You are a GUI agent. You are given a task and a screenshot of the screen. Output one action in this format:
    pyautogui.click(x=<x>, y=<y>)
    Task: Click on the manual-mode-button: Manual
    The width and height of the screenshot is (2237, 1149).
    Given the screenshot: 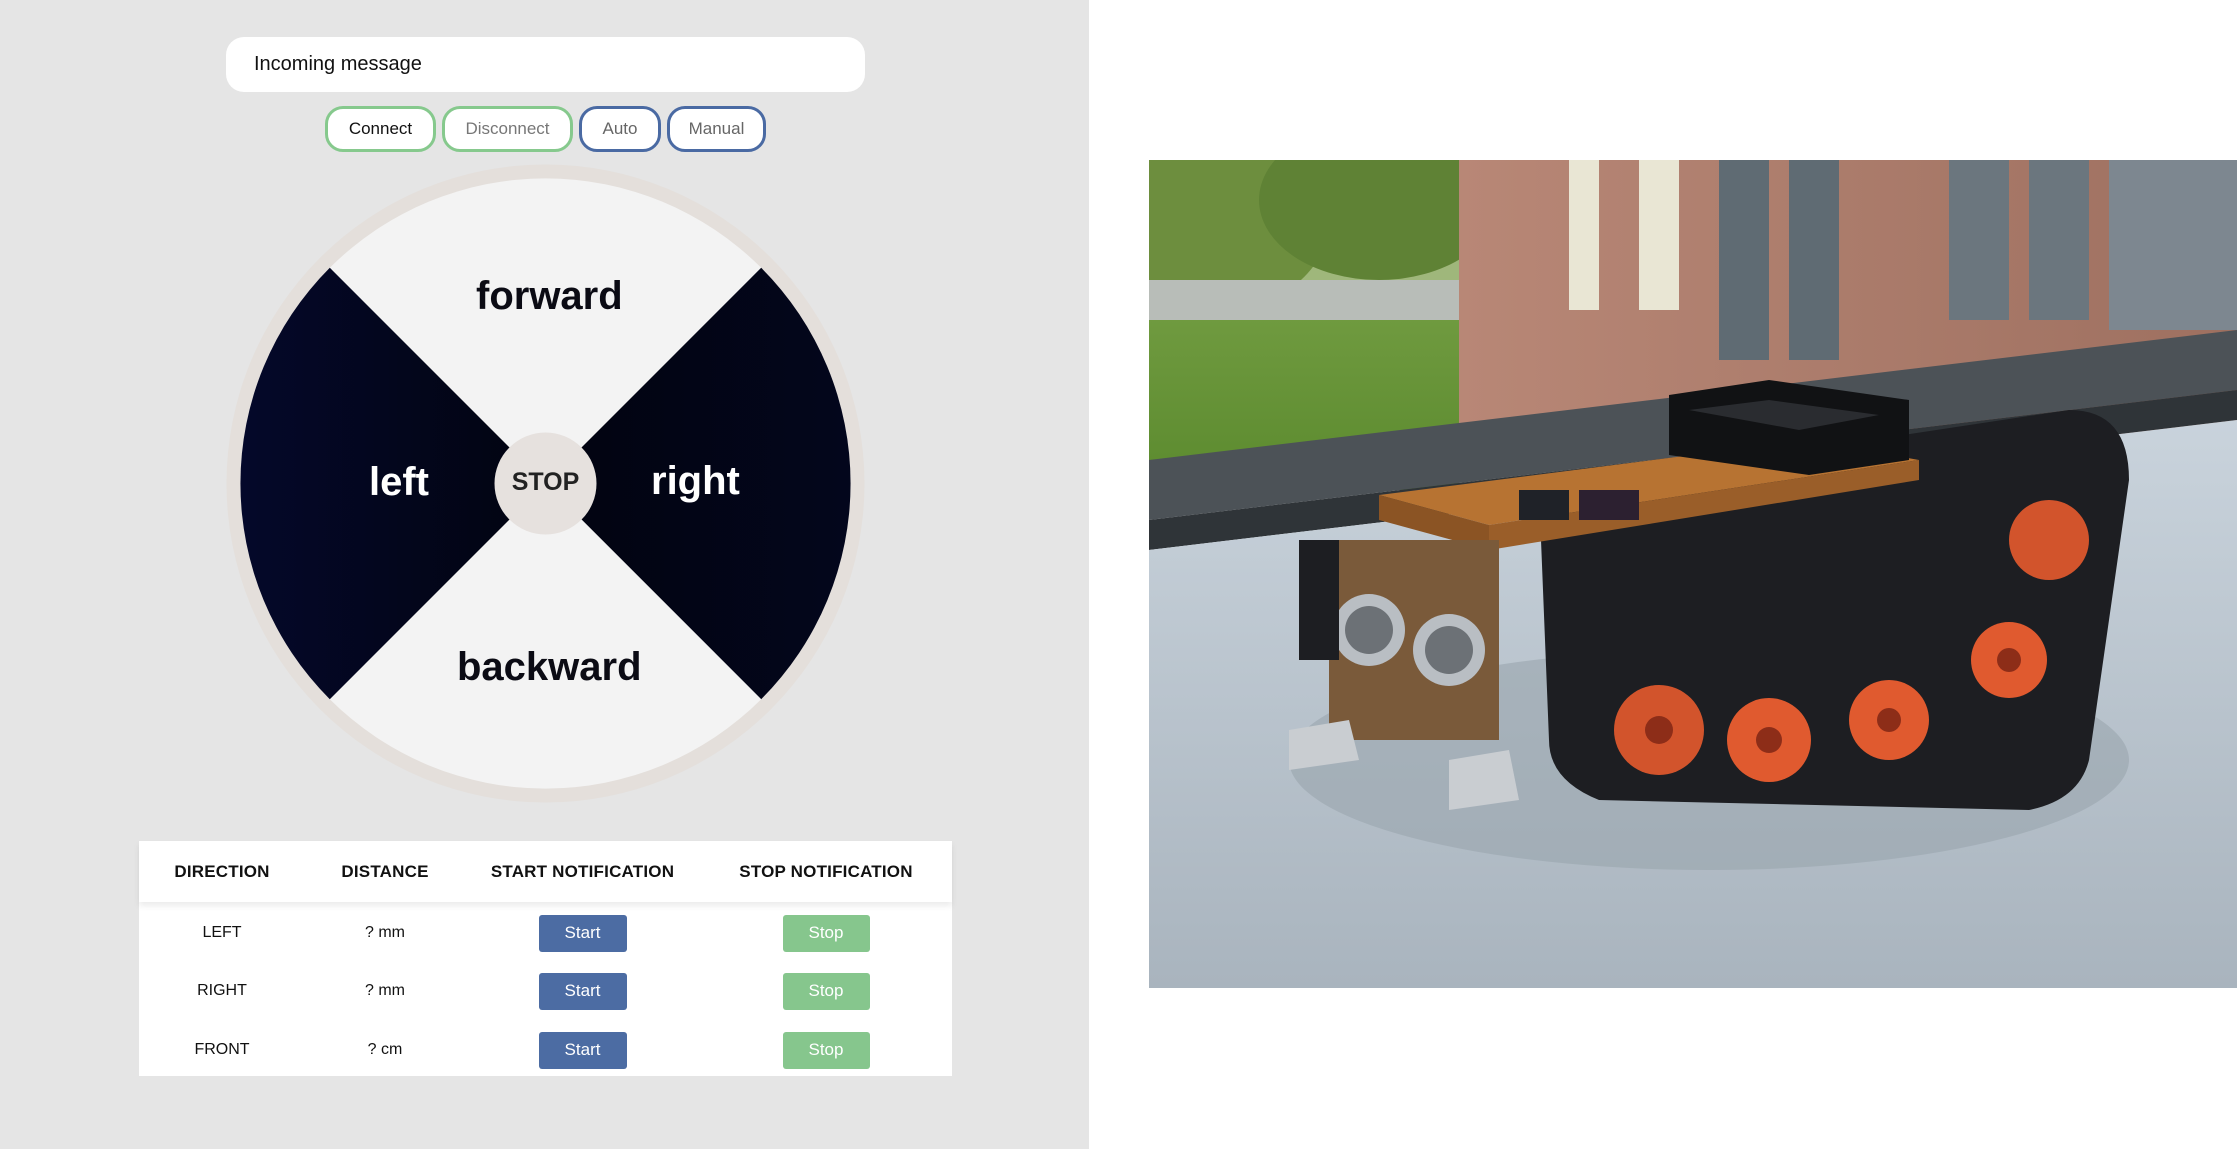 What is the action you would take?
    pyautogui.click(x=716, y=129)
    